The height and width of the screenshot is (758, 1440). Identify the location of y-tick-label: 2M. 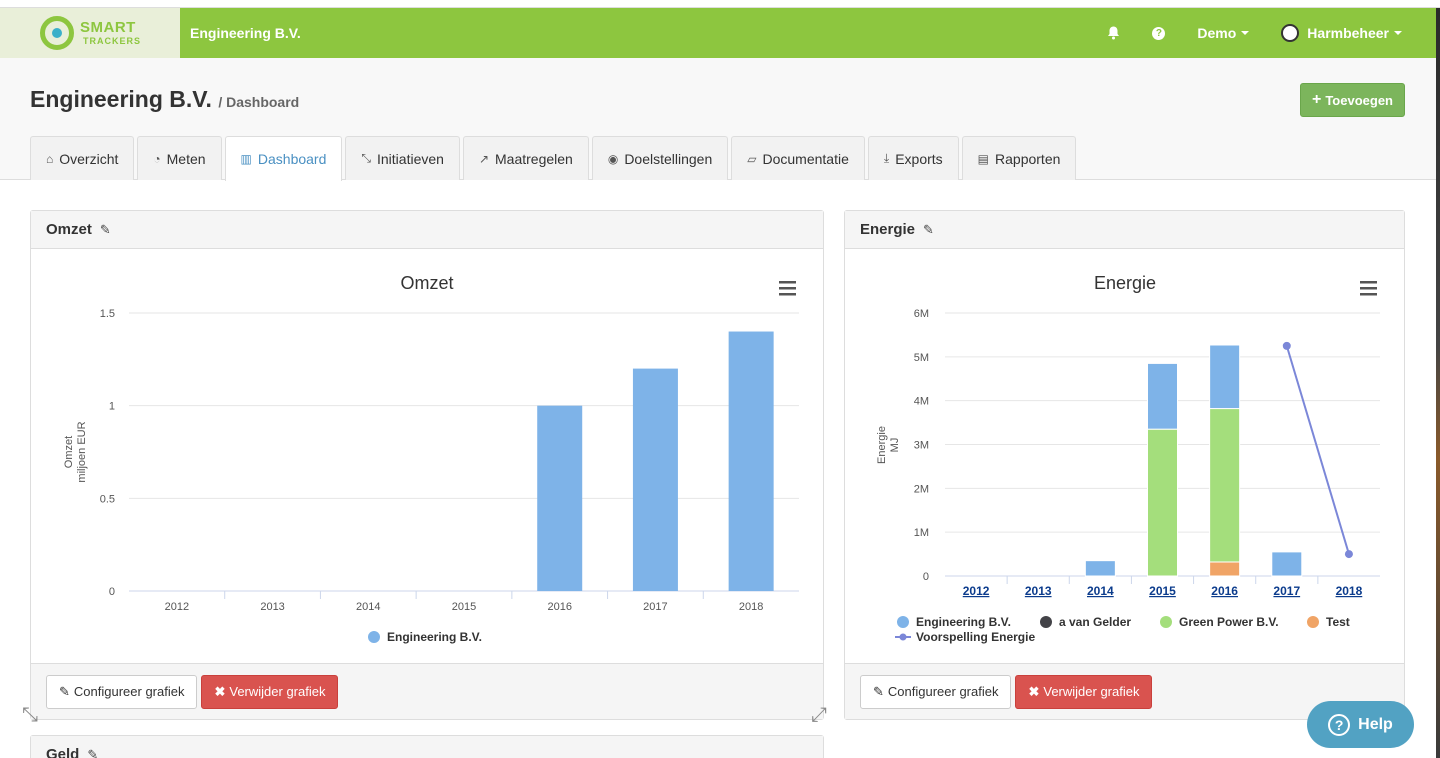
(921, 489).